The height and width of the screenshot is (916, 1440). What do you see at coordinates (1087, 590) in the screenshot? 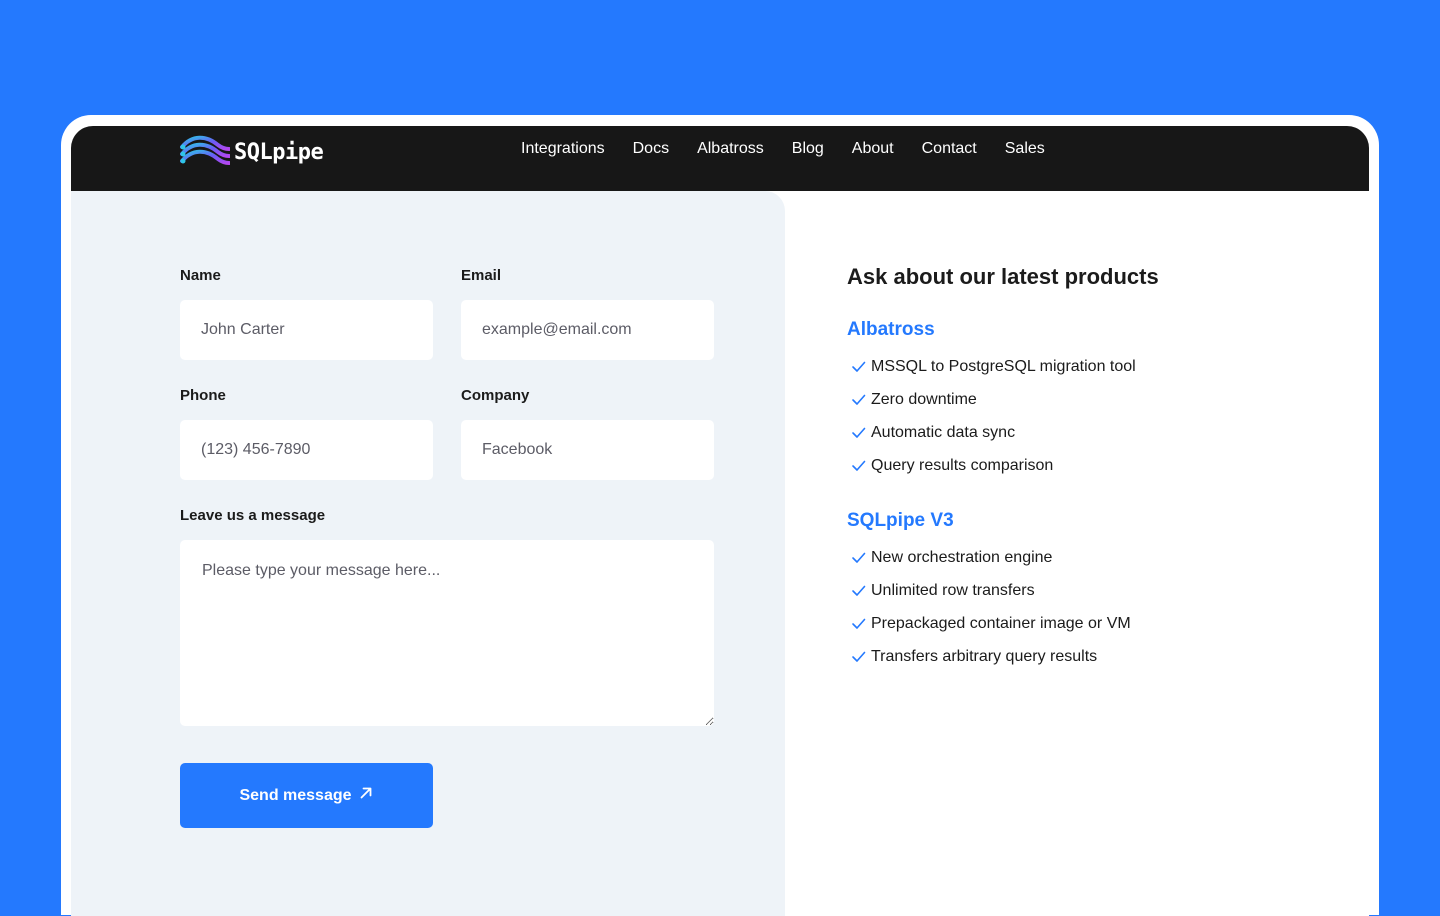
I see `list-item: Unlimited row transfers` at bounding box center [1087, 590].